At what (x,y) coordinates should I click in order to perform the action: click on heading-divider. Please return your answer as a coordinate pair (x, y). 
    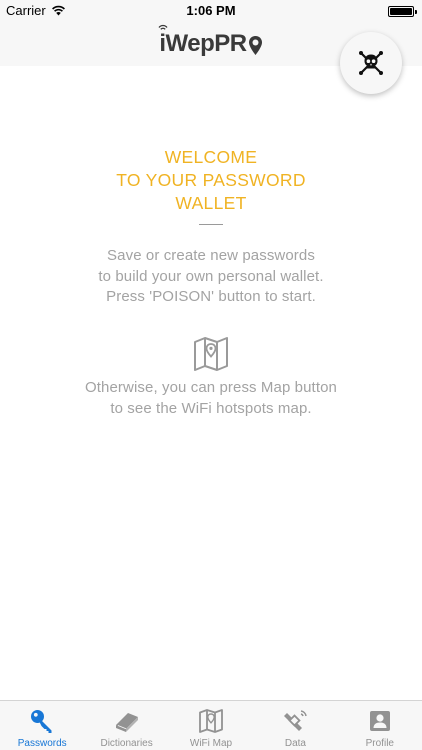
    Looking at the image, I should click on (211, 224).